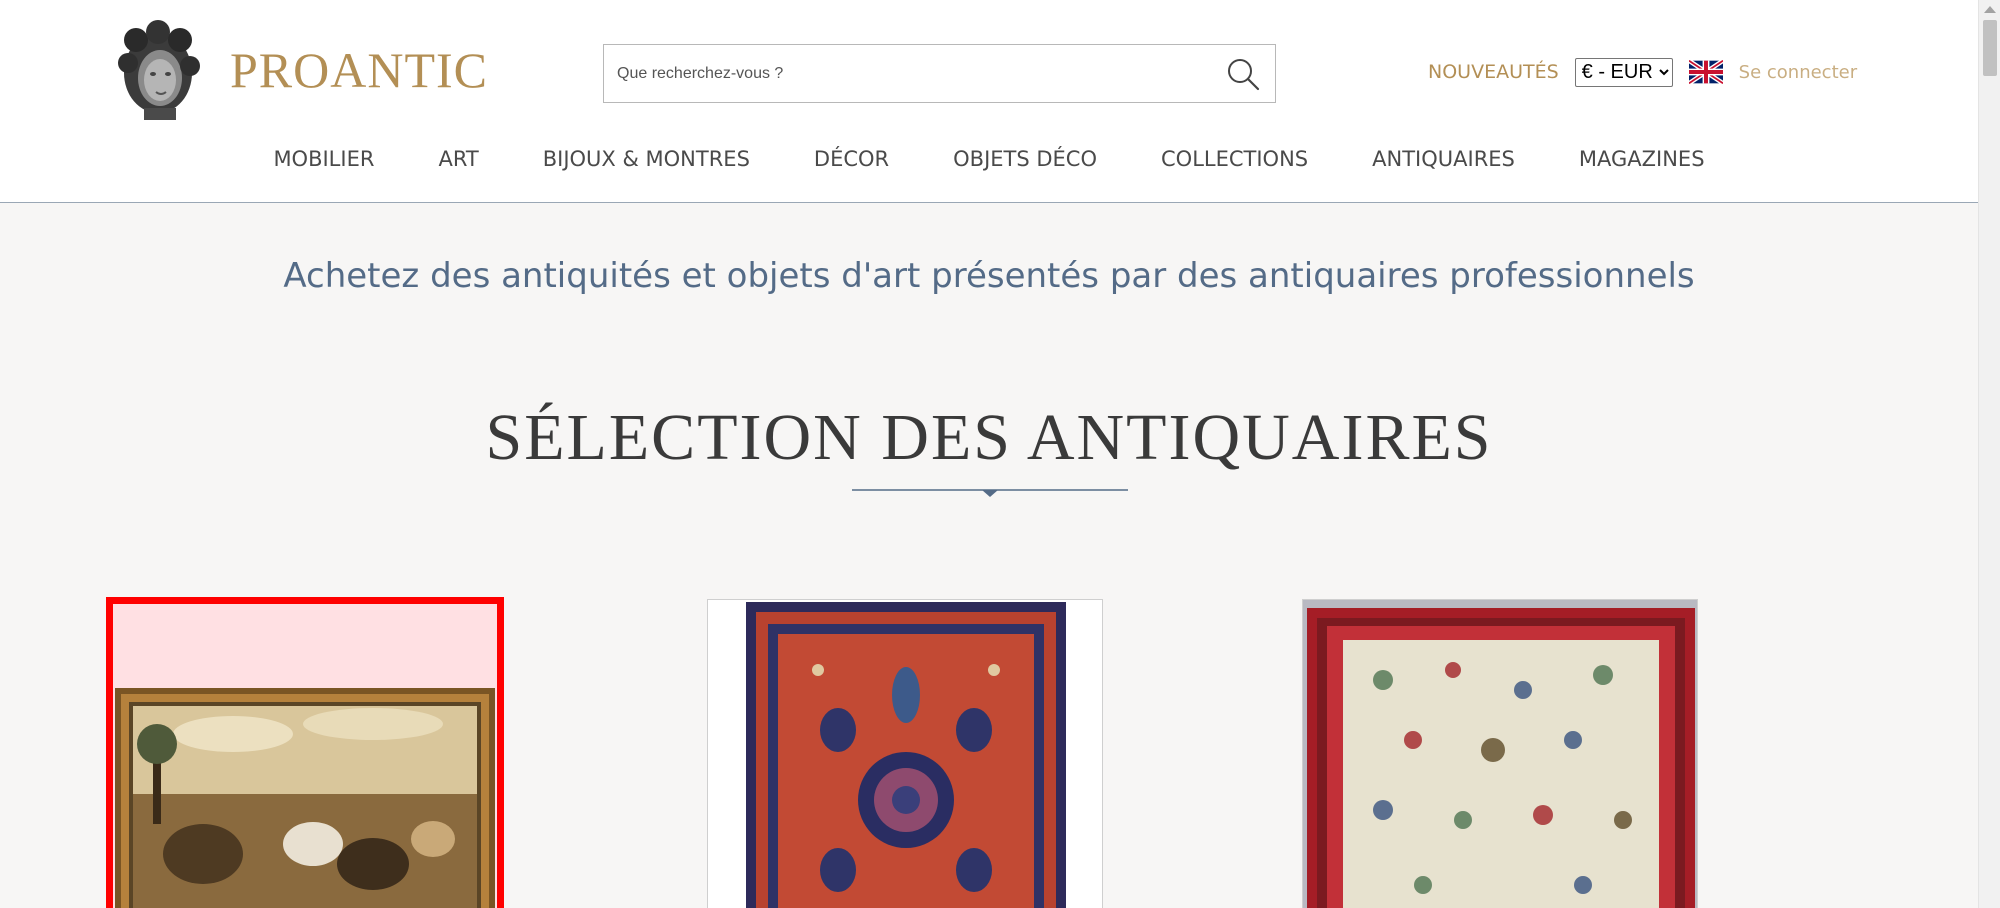 Image resolution: width=2000 pixels, height=908 pixels. Describe the element at coordinates (458, 159) in the screenshot. I see `nav-item-art: ART` at that location.